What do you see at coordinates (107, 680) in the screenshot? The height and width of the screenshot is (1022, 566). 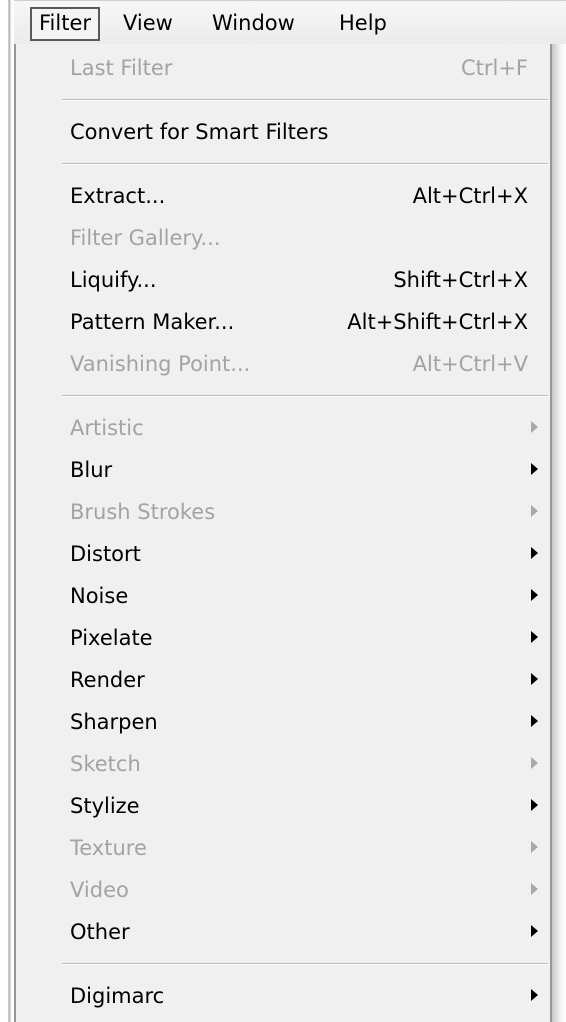 I see `menu-item-label: Render` at bounding box center [107, 680].